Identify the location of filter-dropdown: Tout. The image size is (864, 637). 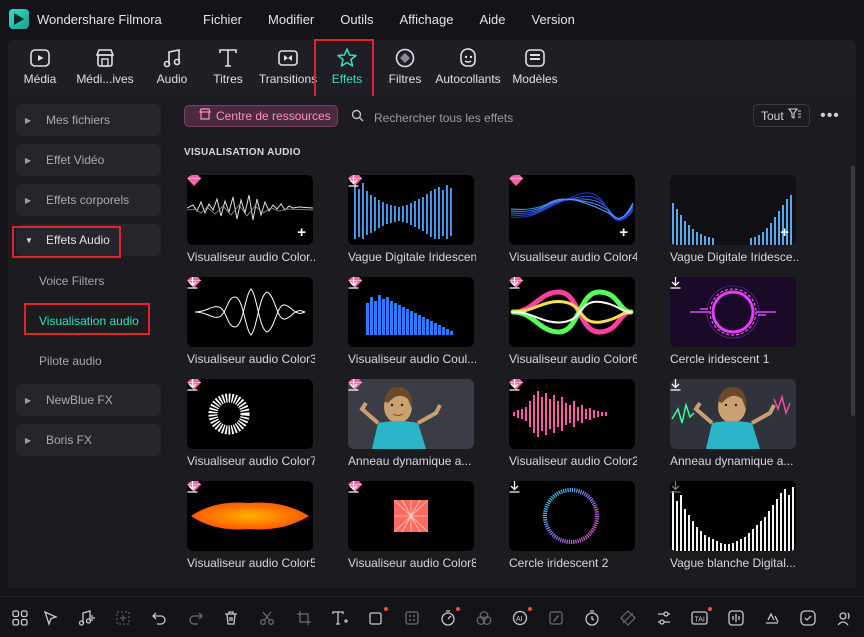
(781, 115).